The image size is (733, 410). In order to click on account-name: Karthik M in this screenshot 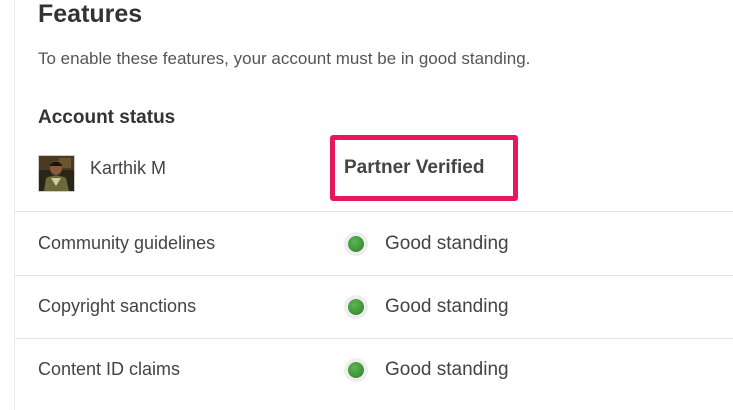, I will do `click(128, 168)`.